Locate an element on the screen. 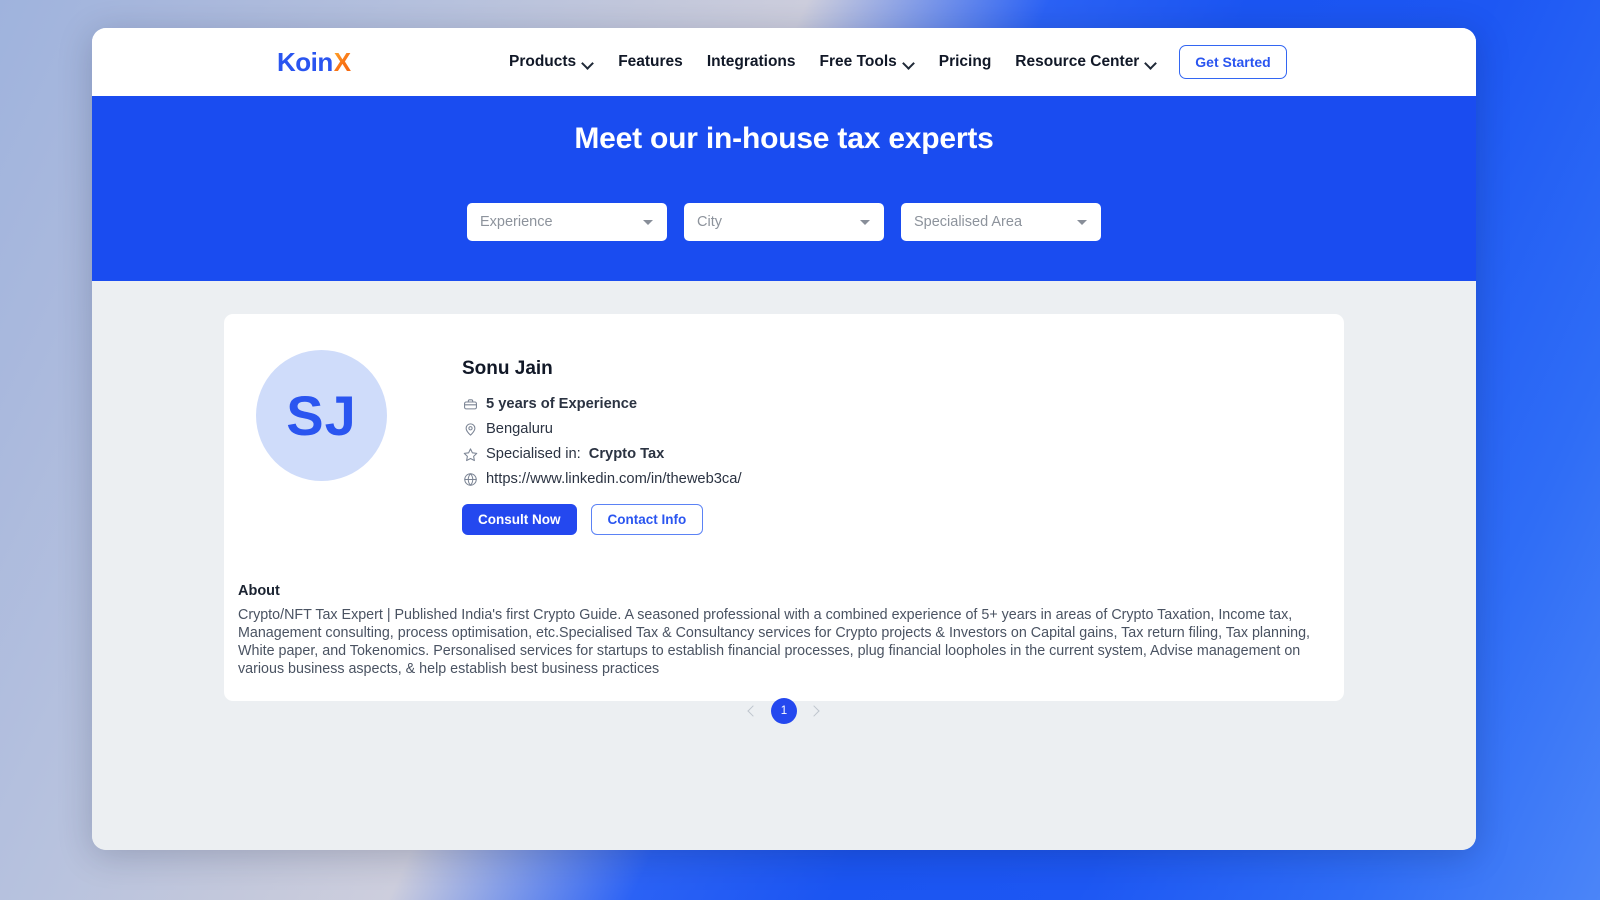 Image resolution: width=1600 pixels, height=900 pixels. globe-icon is located at coordinates (470, 479).